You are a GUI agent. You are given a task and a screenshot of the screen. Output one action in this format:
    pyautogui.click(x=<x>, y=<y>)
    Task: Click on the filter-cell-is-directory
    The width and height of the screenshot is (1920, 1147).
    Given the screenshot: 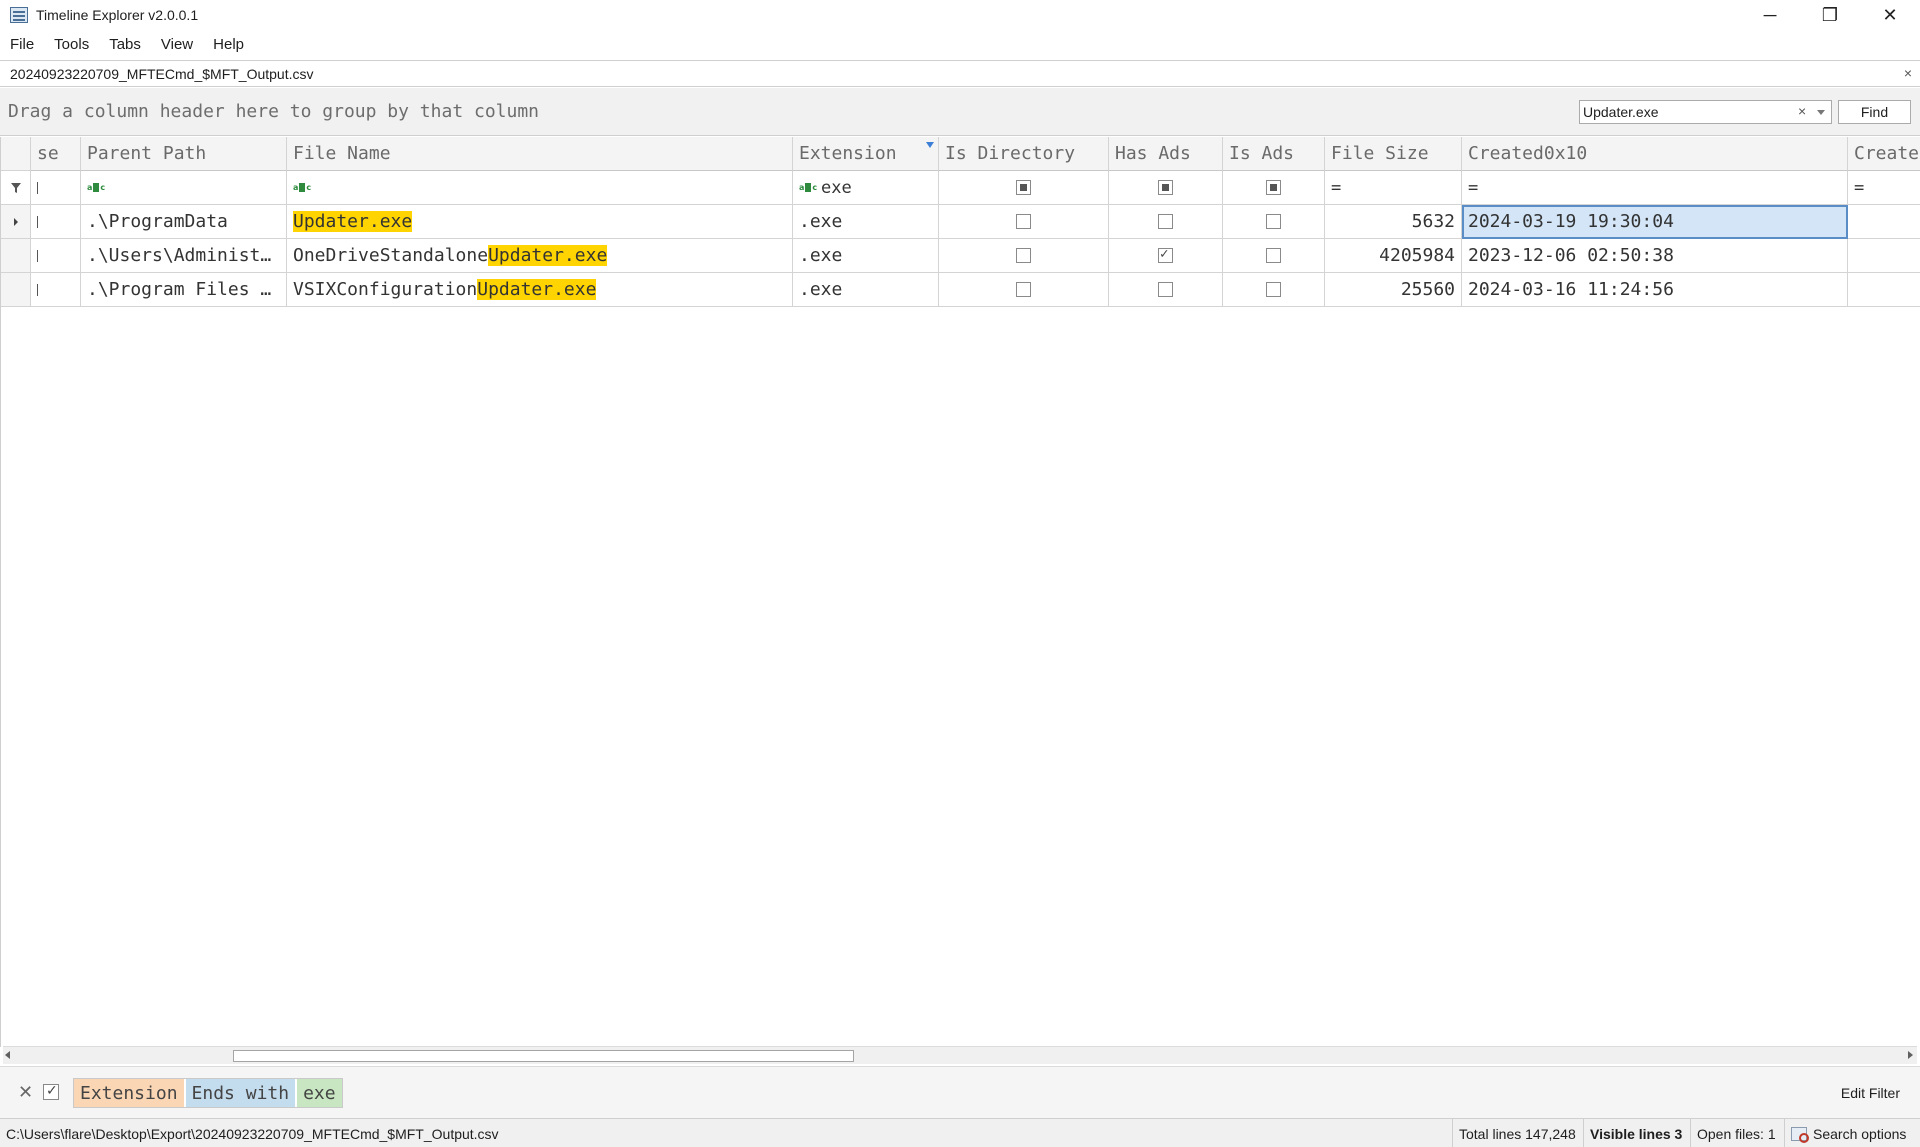 What is the action you would take?
    pyautogui.click(x=1024, y=188)
    